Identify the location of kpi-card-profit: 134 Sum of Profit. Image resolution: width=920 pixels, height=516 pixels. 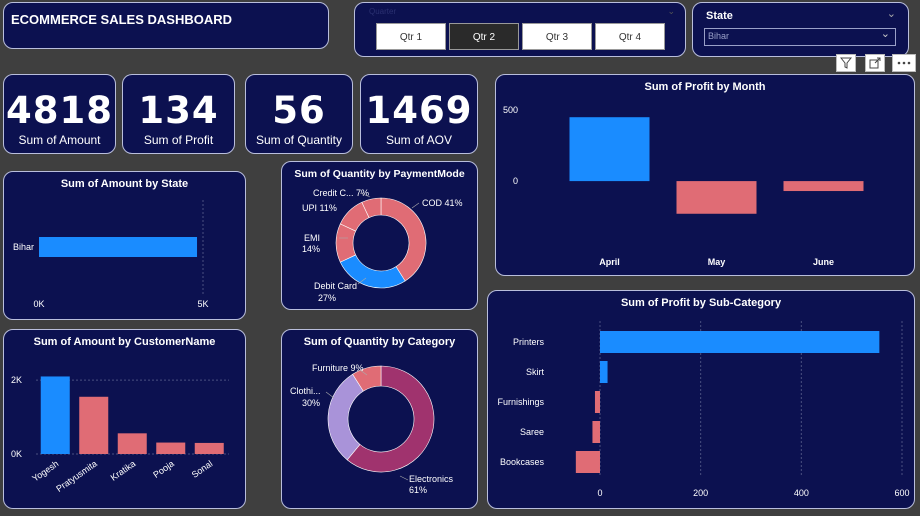
(178, 114).